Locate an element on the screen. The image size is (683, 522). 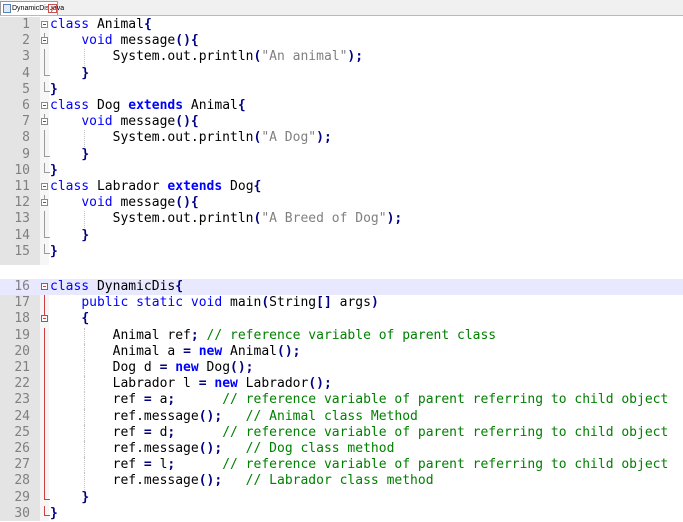
code-token: ; is located at coordinates (194, 335).